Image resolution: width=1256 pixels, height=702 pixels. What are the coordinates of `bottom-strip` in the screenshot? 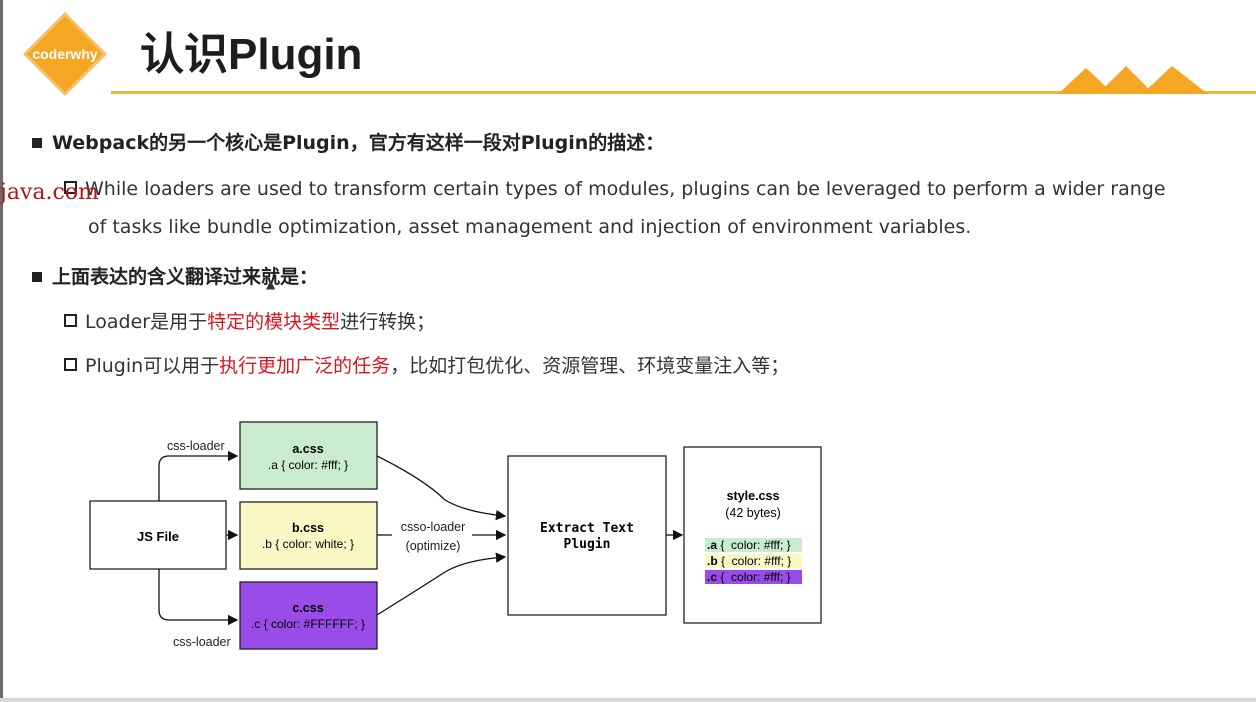 It's located at (628, 700).